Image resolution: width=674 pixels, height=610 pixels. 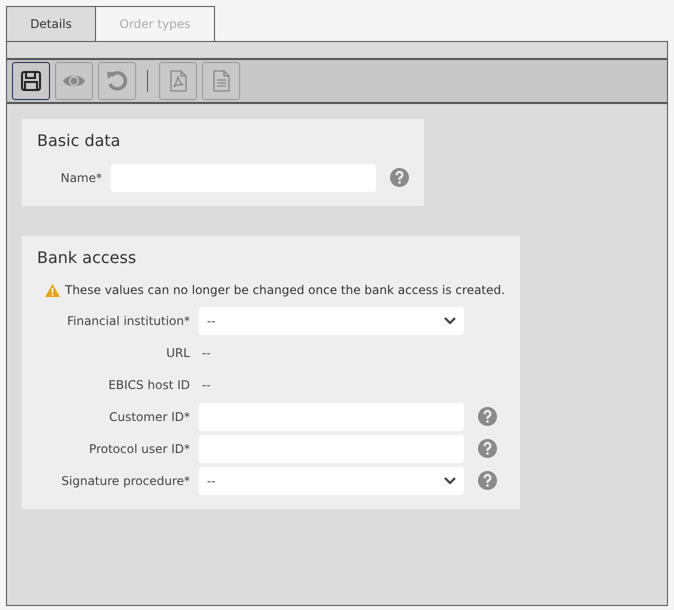 What do you see at coordinates (149, 417) in the screenshot?
I see `field-label: Customer ID*` at bounding box center [149, 417].